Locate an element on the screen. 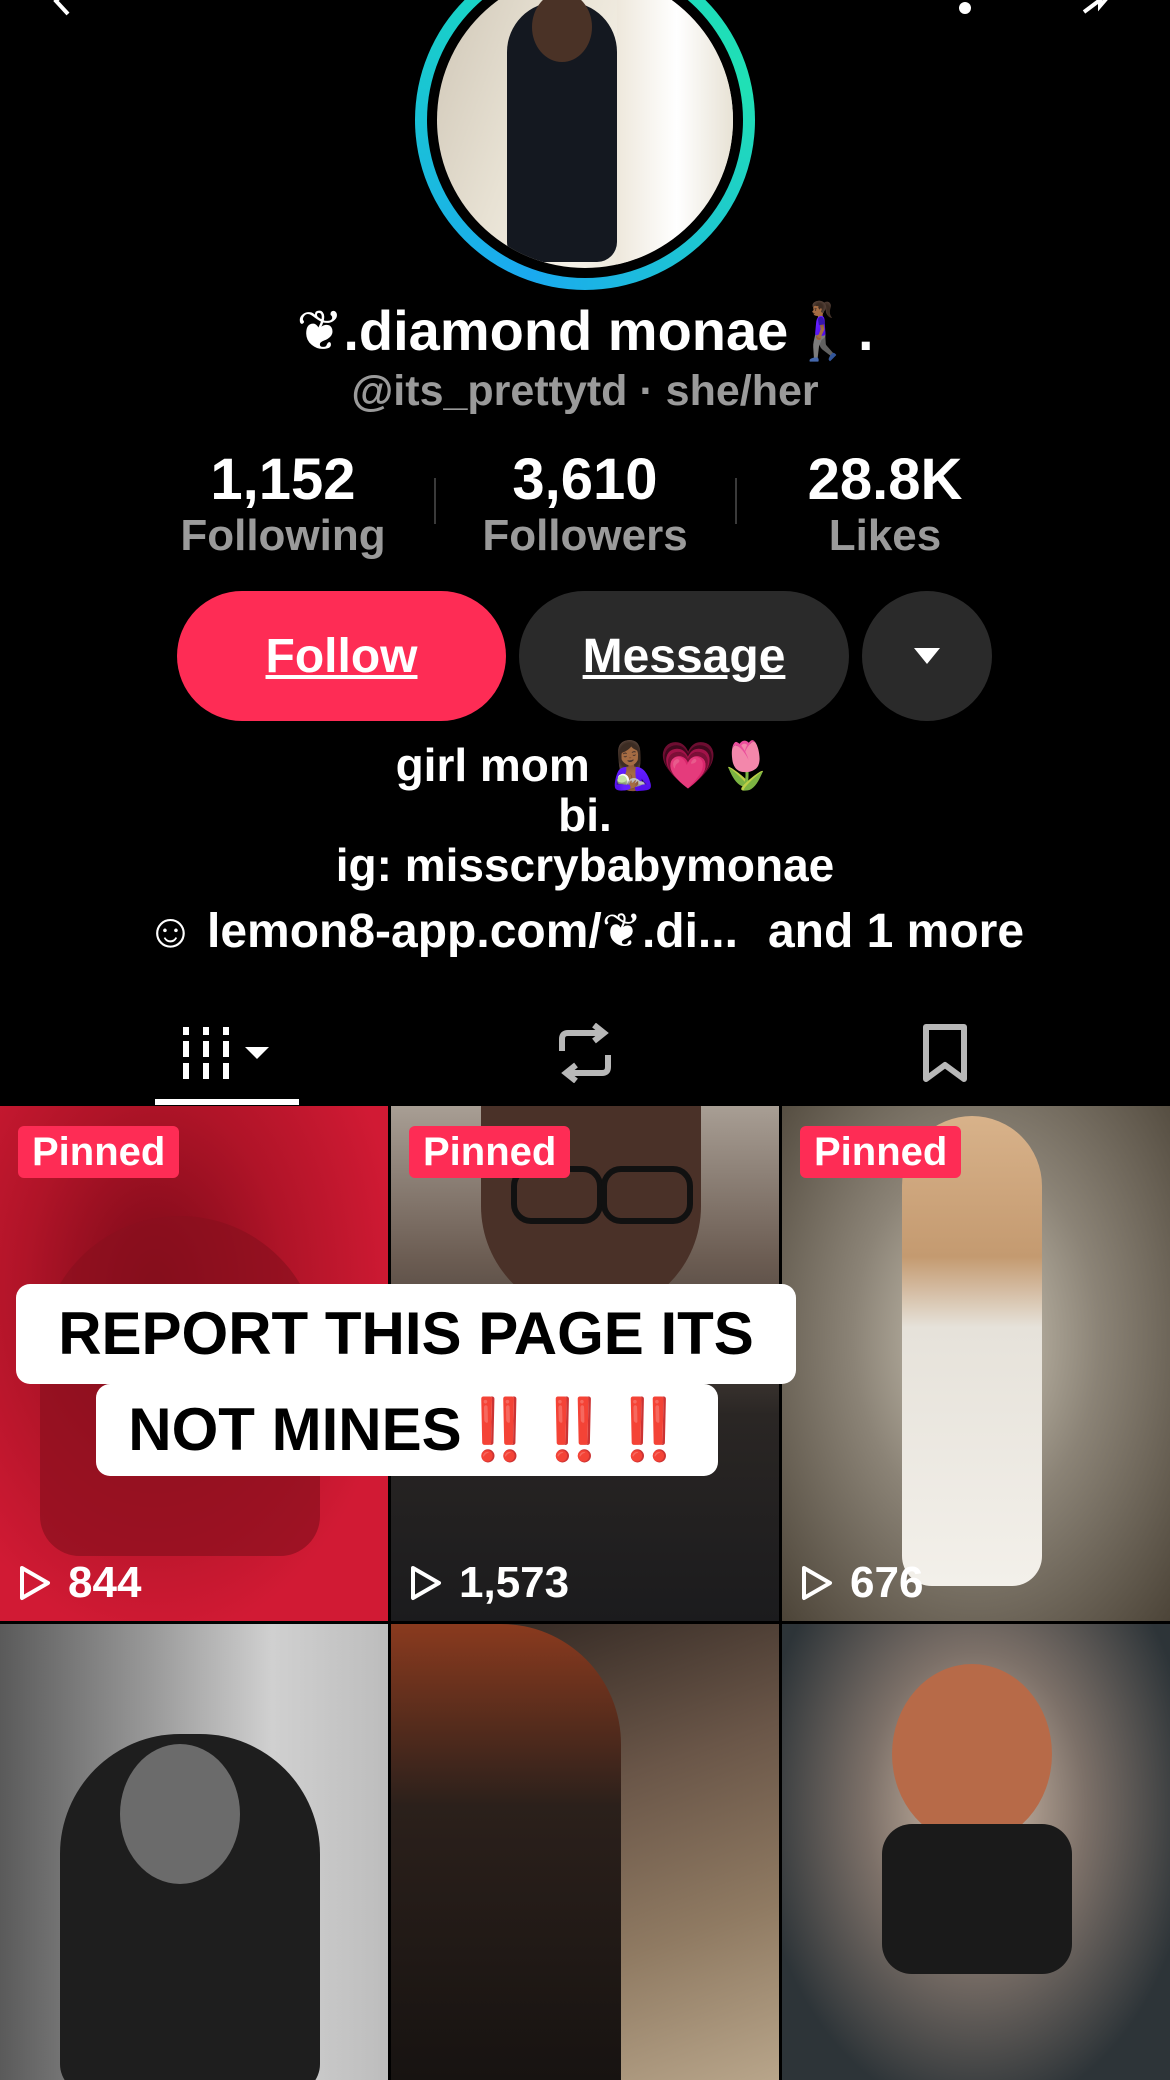 Image resolution: width=1170 pixels, height=2080 pixels. avatar-photo-door is located at coordinates (675, 134).